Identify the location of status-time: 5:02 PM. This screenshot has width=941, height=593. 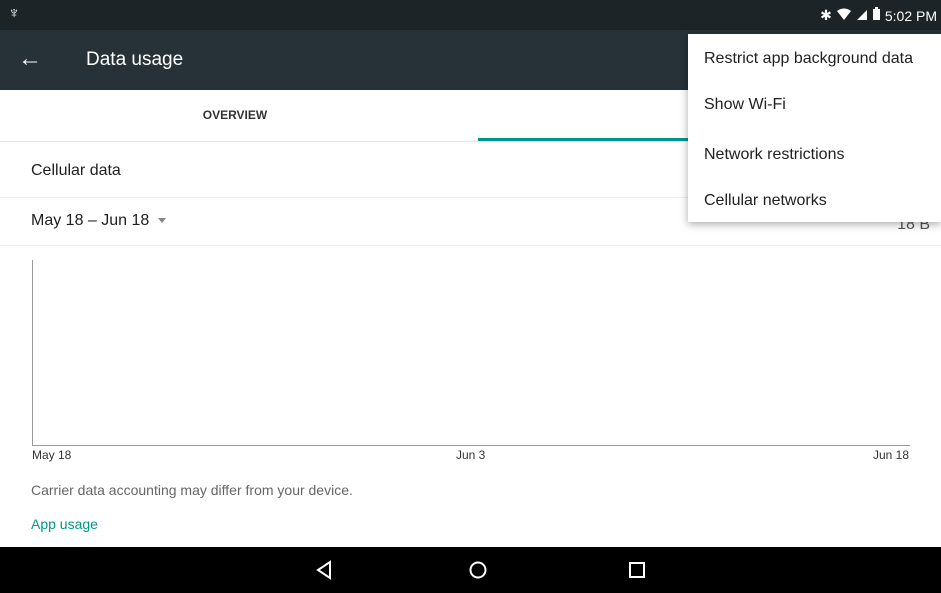
(910, 15).